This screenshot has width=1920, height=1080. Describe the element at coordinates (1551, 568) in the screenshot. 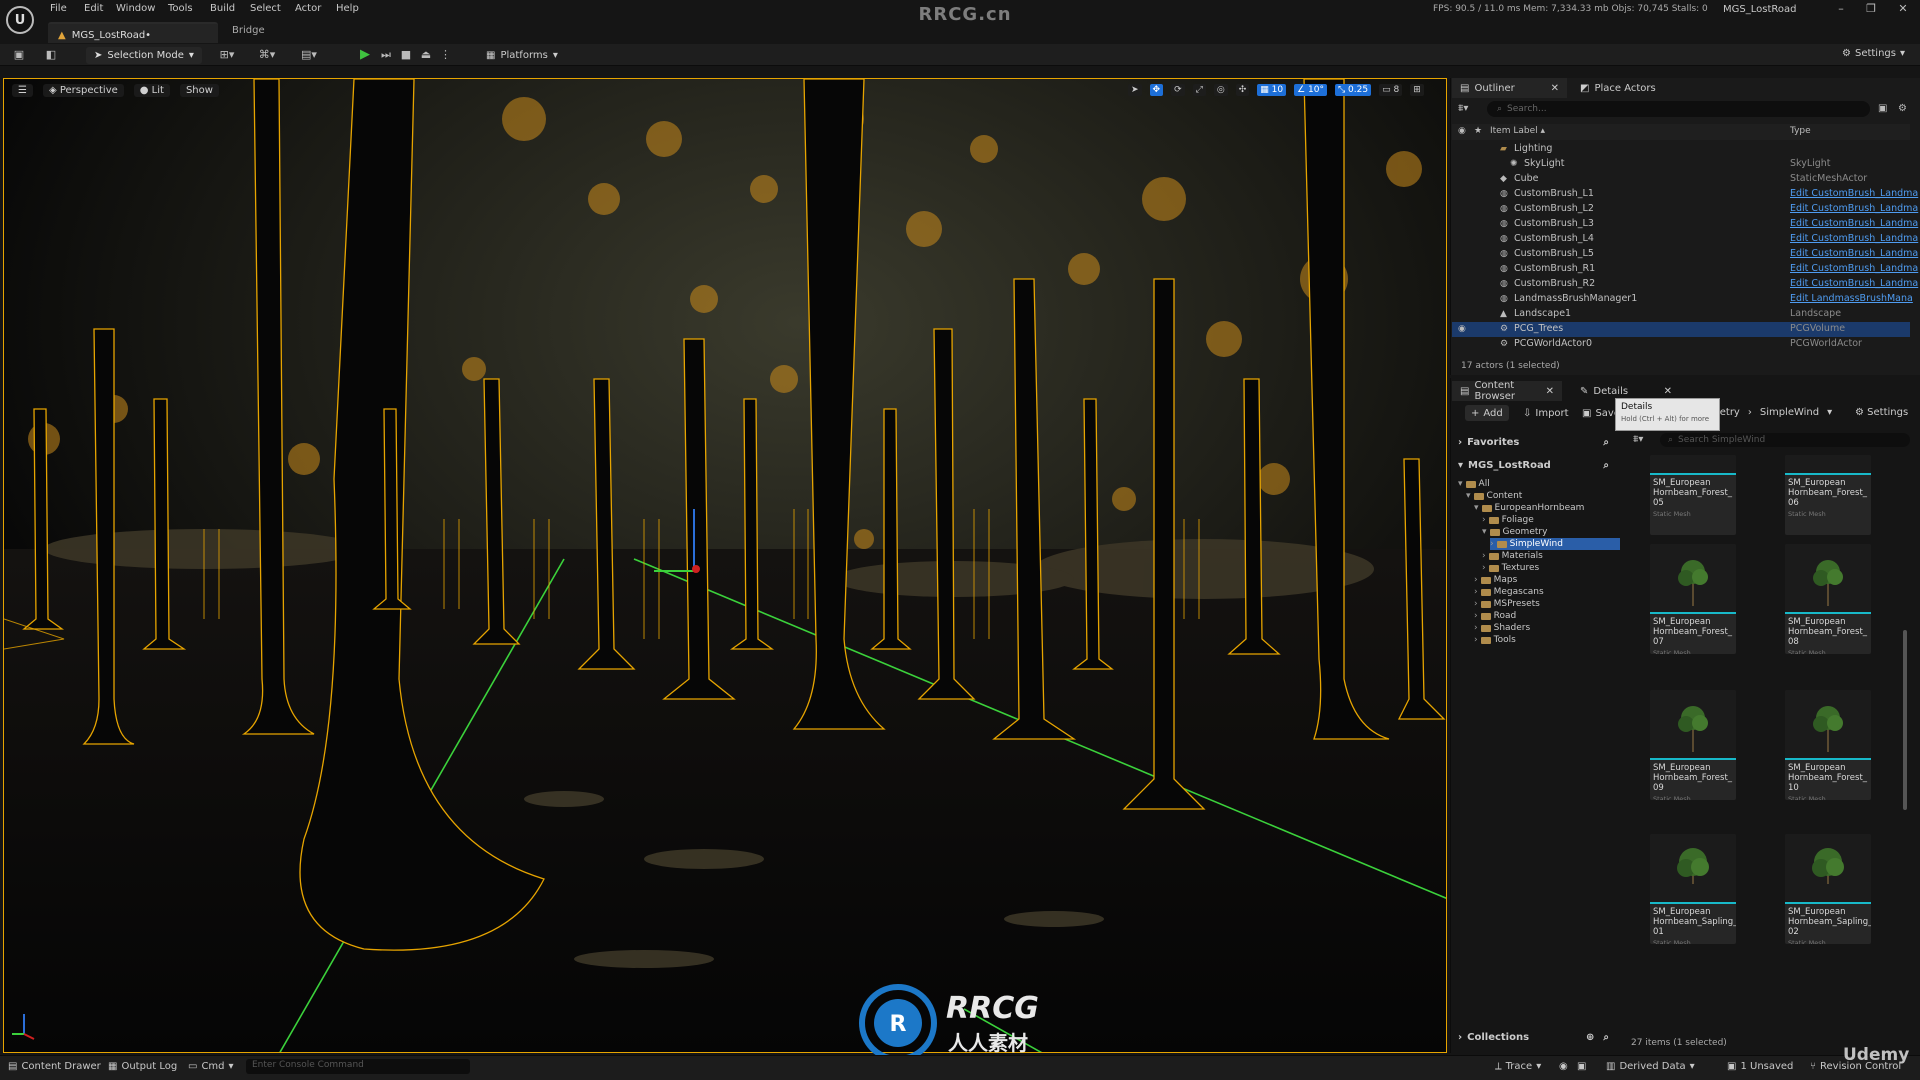

I see `folder-tree-item: › Textures` at that location.